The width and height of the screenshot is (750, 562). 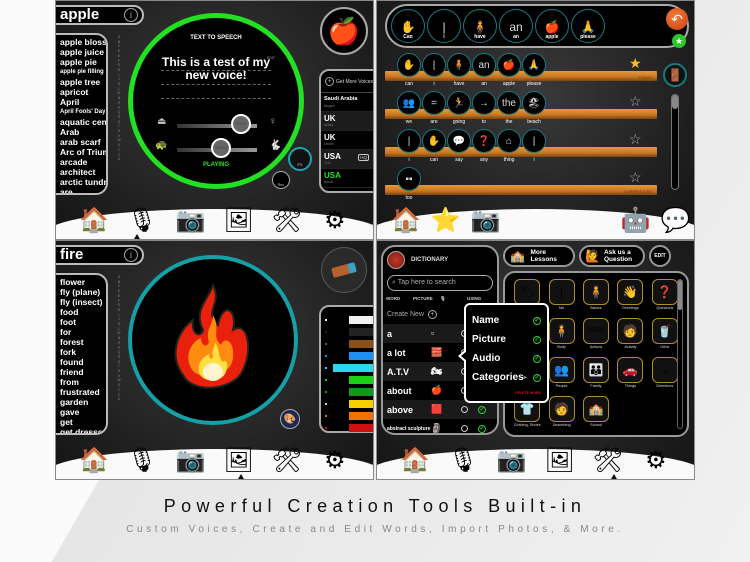 What do you see at coordinates (440, 283) in the screenshot?
I see `dictionary-search-input: ⌕ Tap here to search` at bounding box center [440, 283].